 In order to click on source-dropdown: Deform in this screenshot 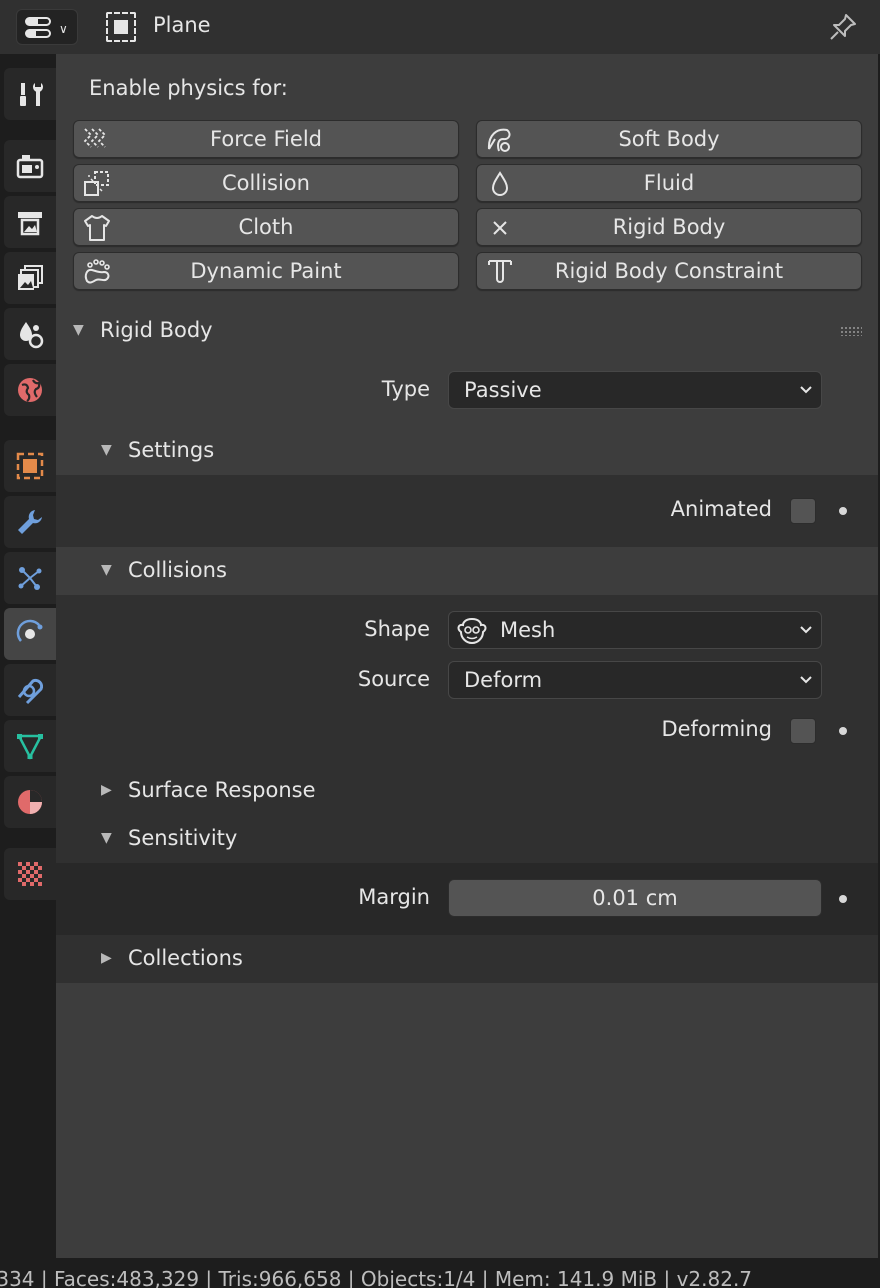, I will do `click(635, 680)`.